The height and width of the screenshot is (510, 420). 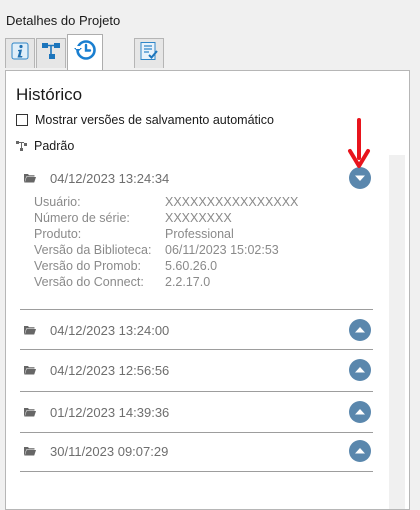 I want to click on panel-title: Detalhes do Projeto, so click(x=63, y=20).